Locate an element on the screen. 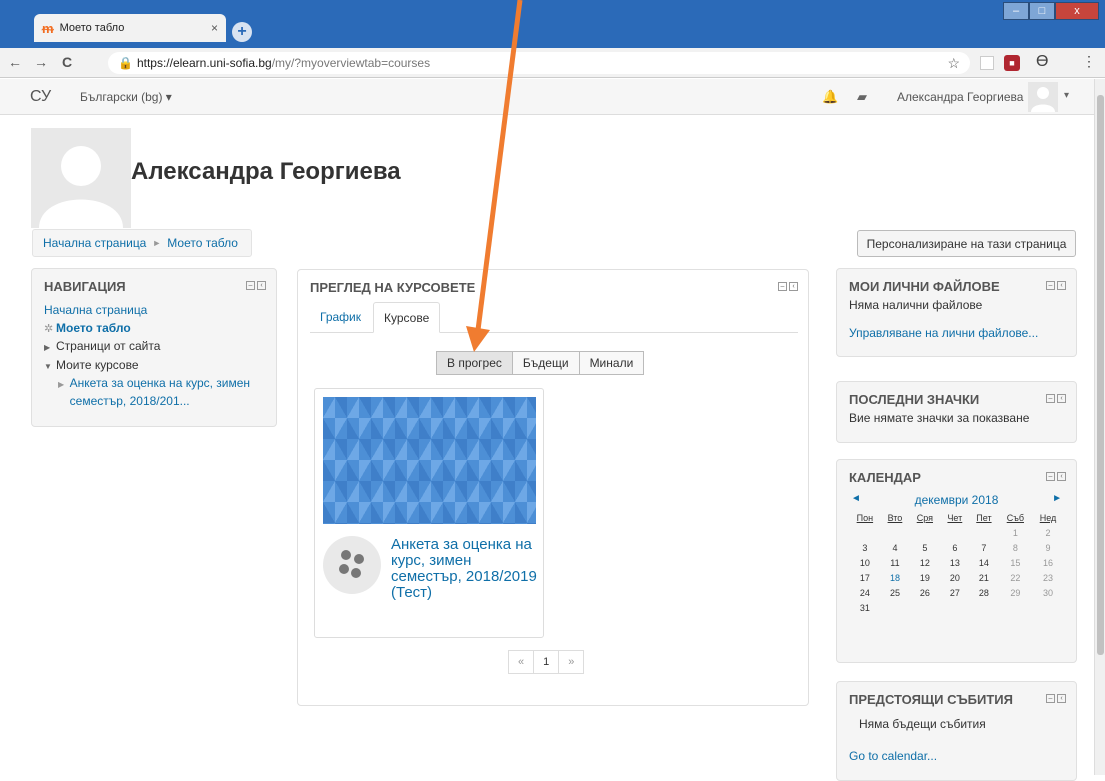  collapse-arrow-icon: ▼ is located at coordinates (50, 367).